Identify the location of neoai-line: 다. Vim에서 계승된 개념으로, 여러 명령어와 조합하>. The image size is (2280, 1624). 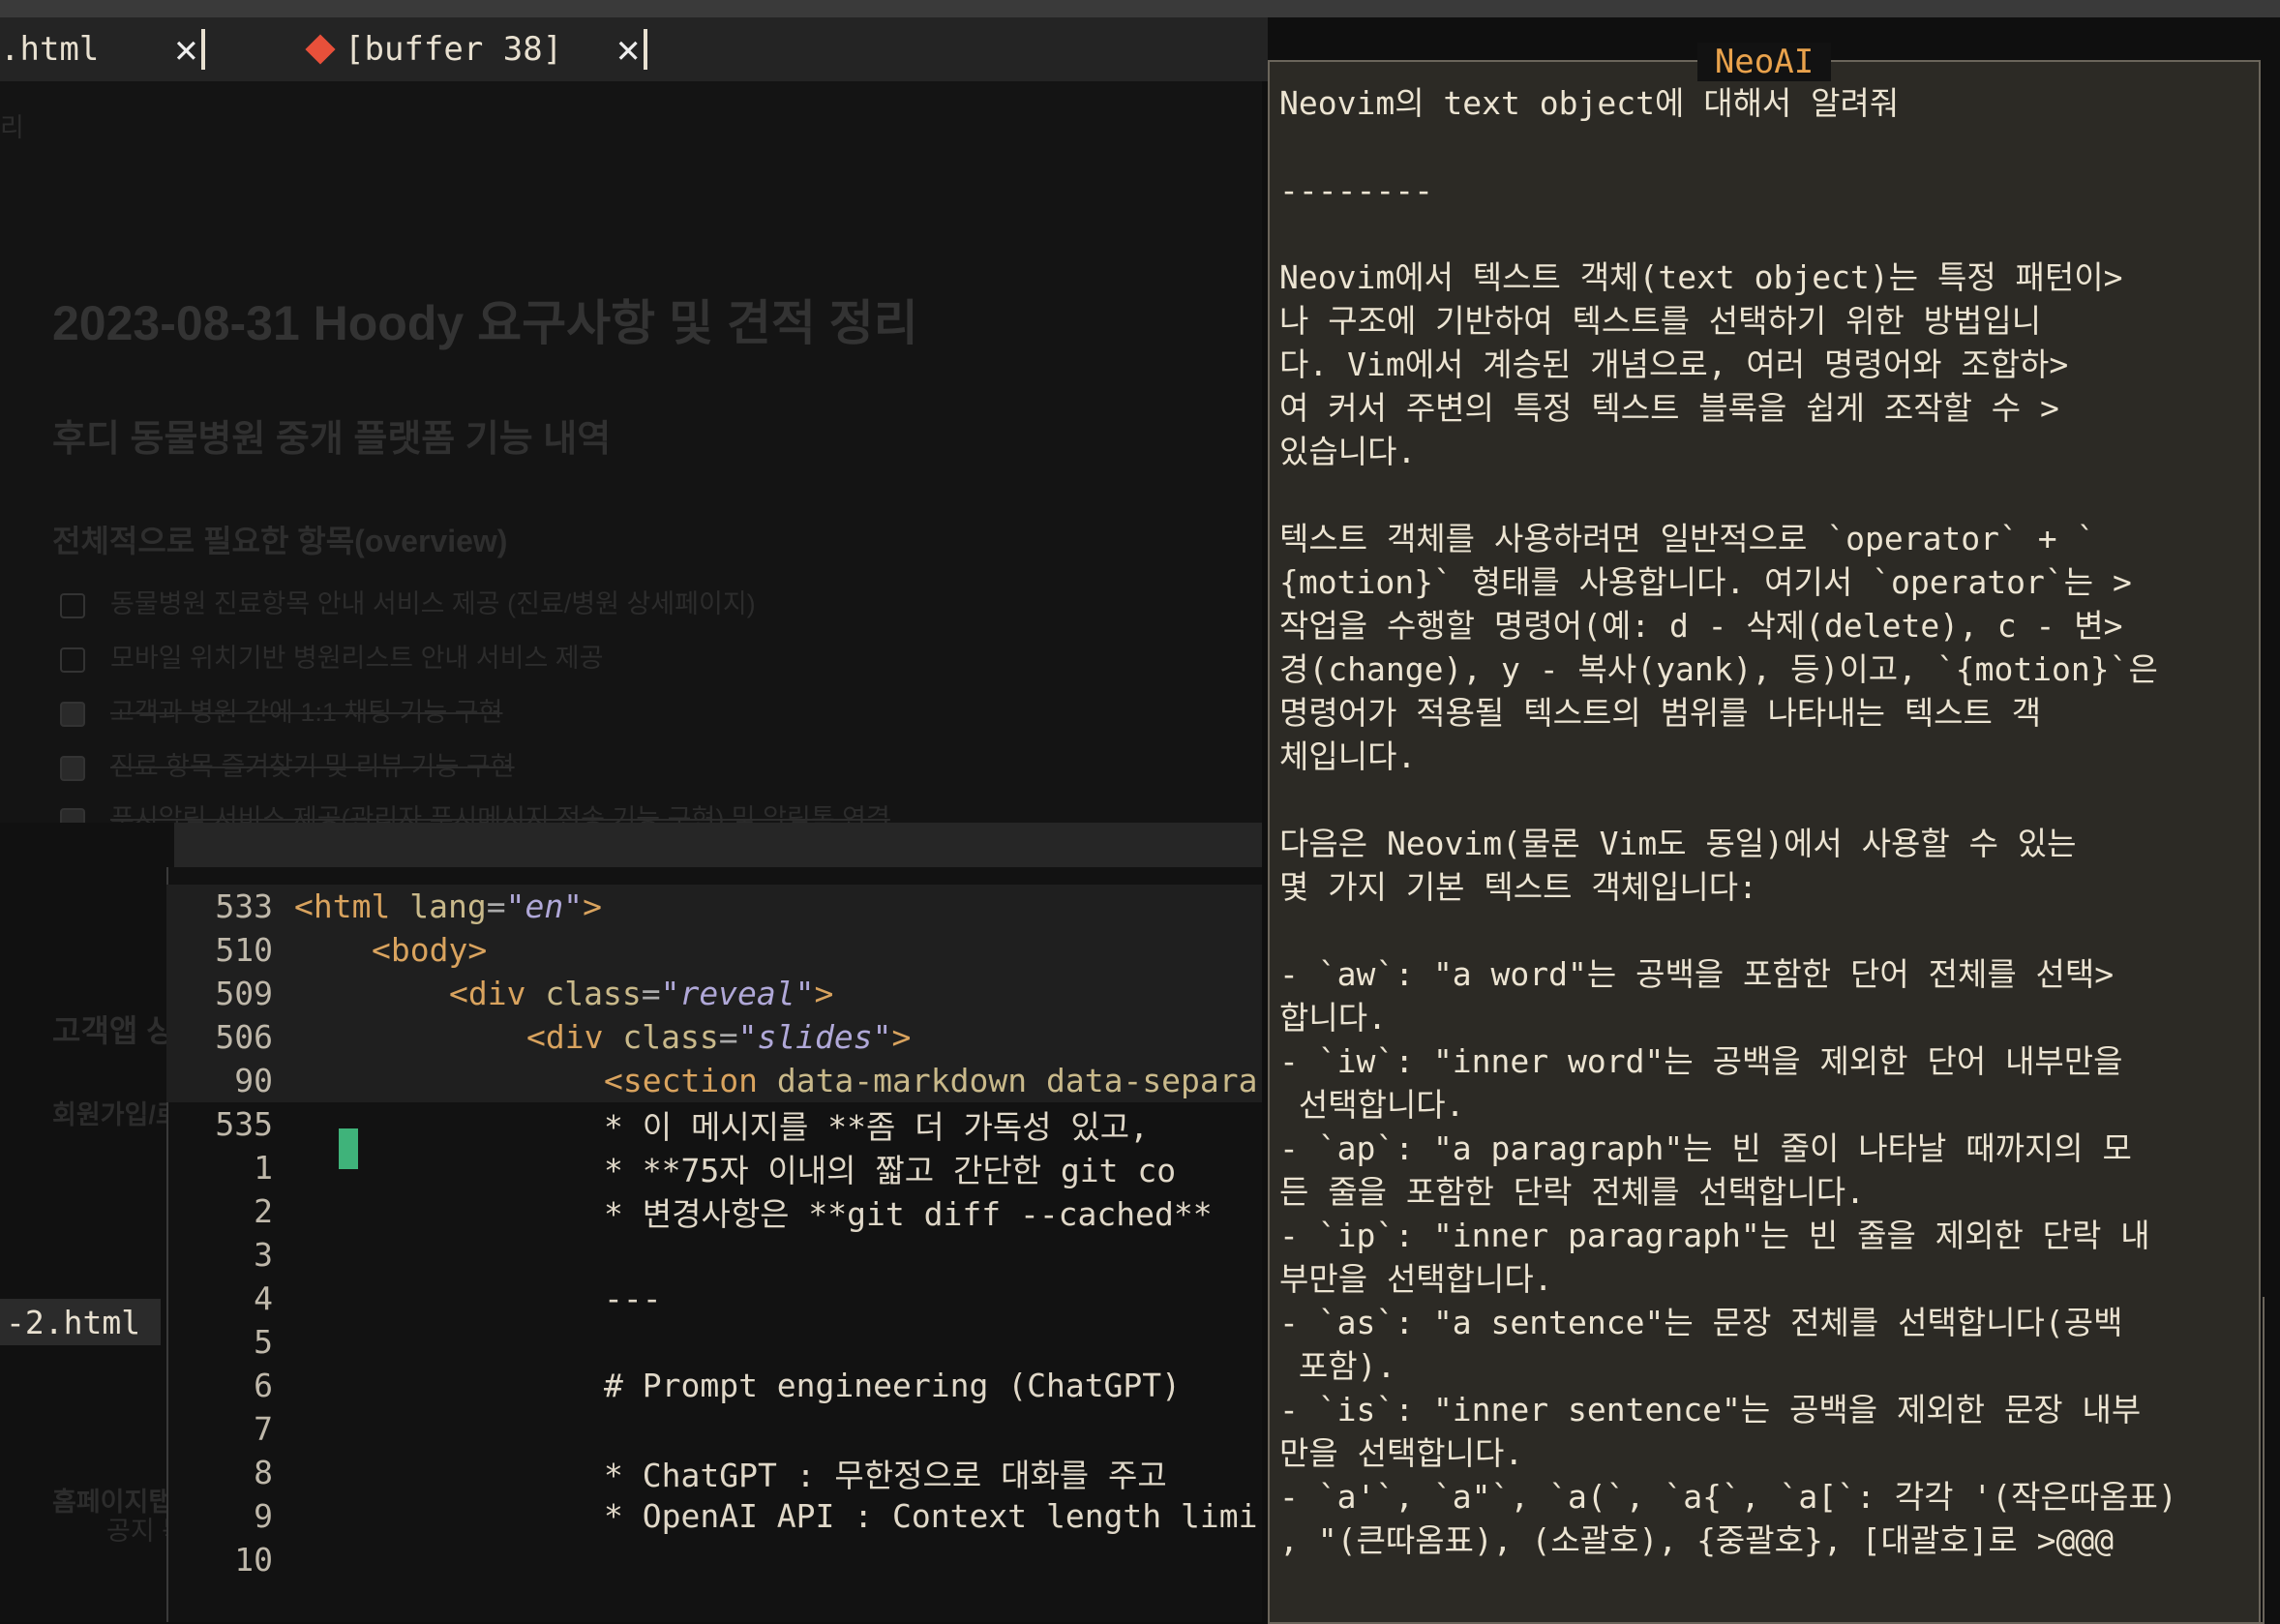
(1674, 364).